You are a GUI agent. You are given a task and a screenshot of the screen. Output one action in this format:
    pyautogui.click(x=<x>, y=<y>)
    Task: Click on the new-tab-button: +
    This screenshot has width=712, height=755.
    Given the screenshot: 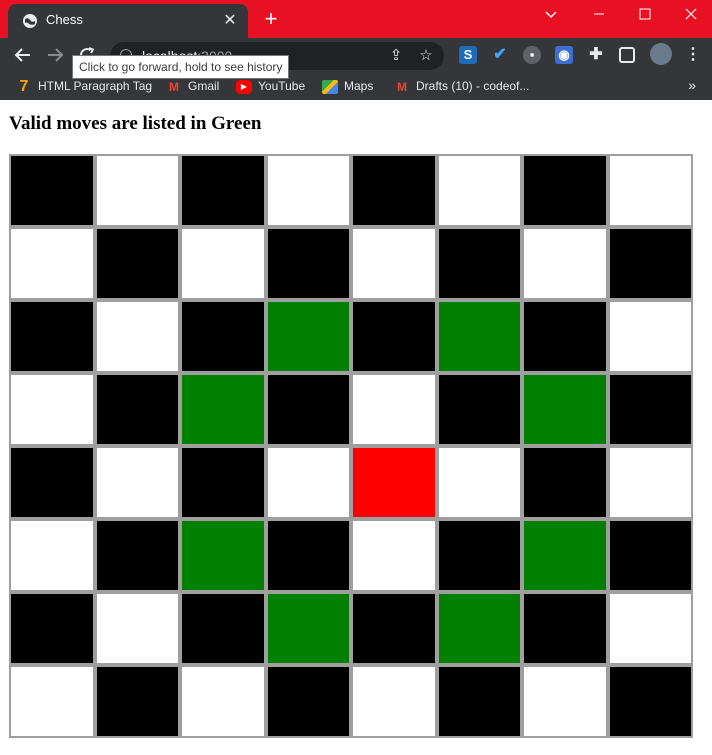 What is the action you would take?
    pyautogui.click(x=271, y=19)
    